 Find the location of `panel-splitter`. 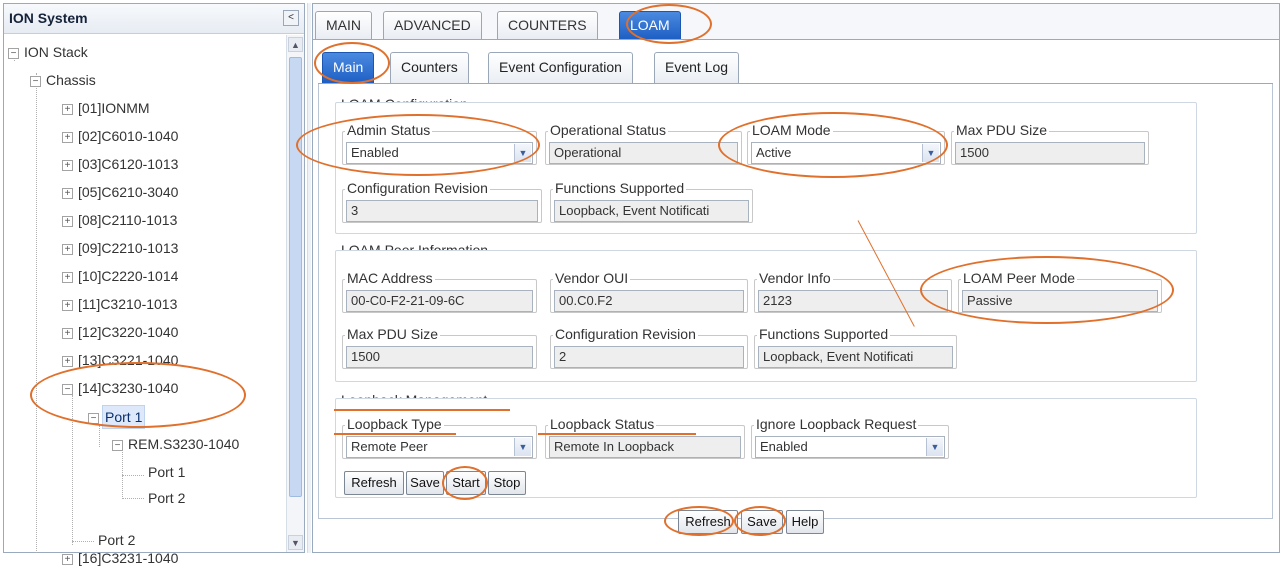

panel-splitter is located at coordinates (309, 278).